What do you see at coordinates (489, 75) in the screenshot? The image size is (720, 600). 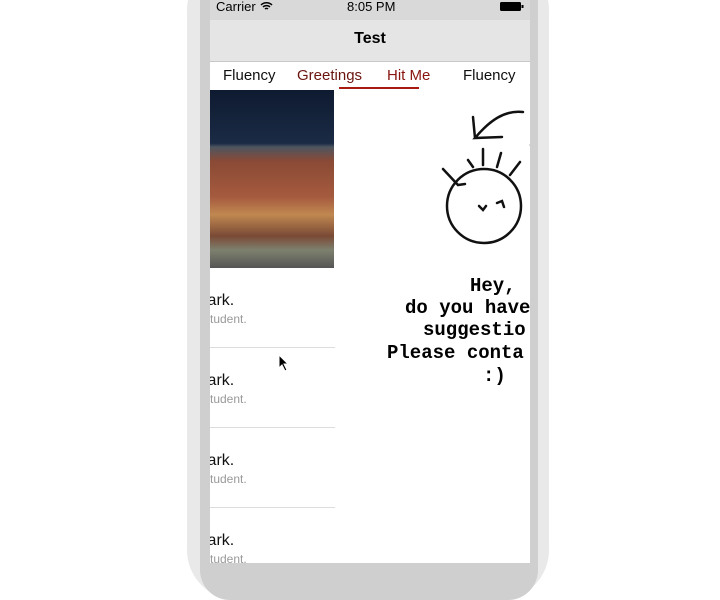 I see `tab-fluency-2: Fluency` at bounding box center [489, 75].